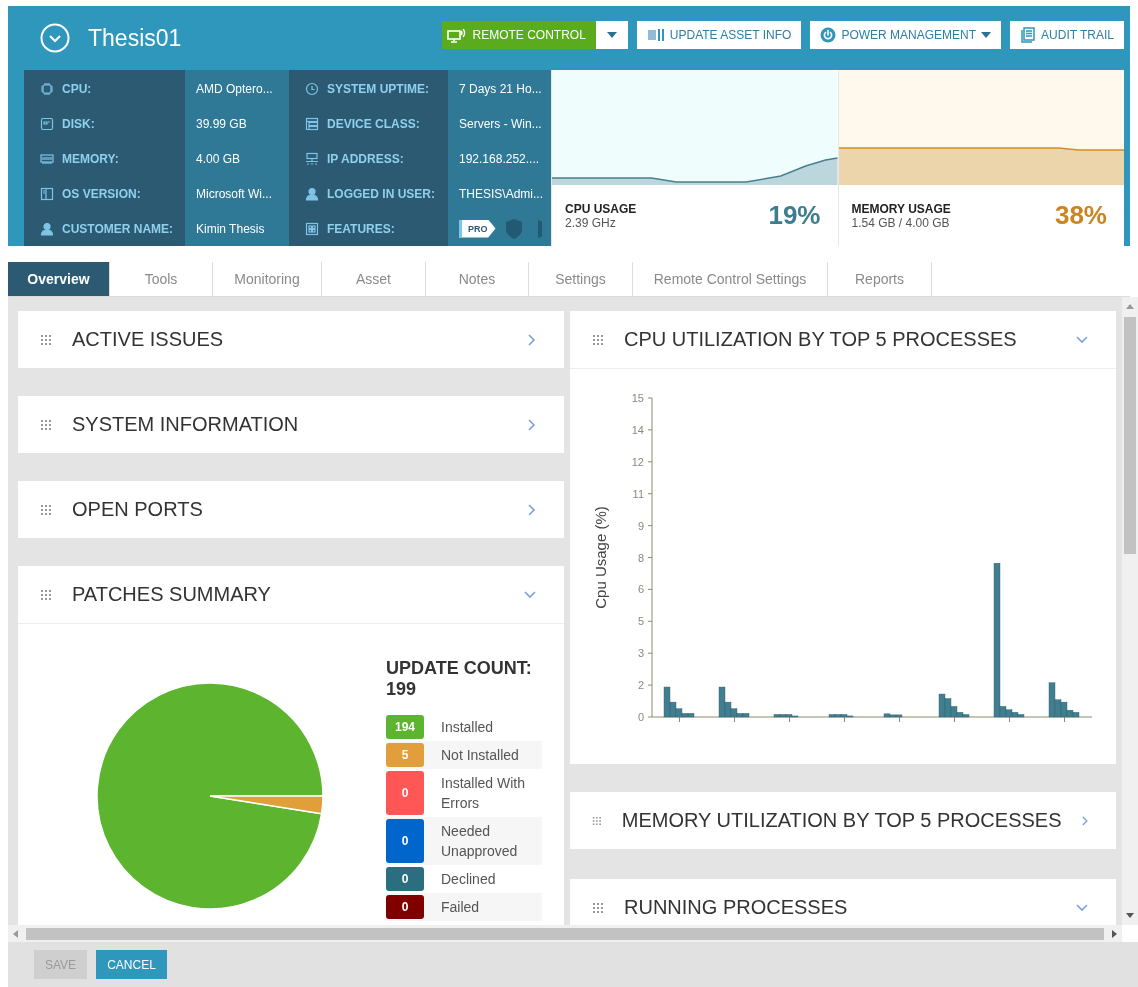 The image size is (1138, 987). What do you see at coordinates (591, 222) in the screenshot?
I see `usage-detail: 2.39 GHz` at bounding box center [591, 222].